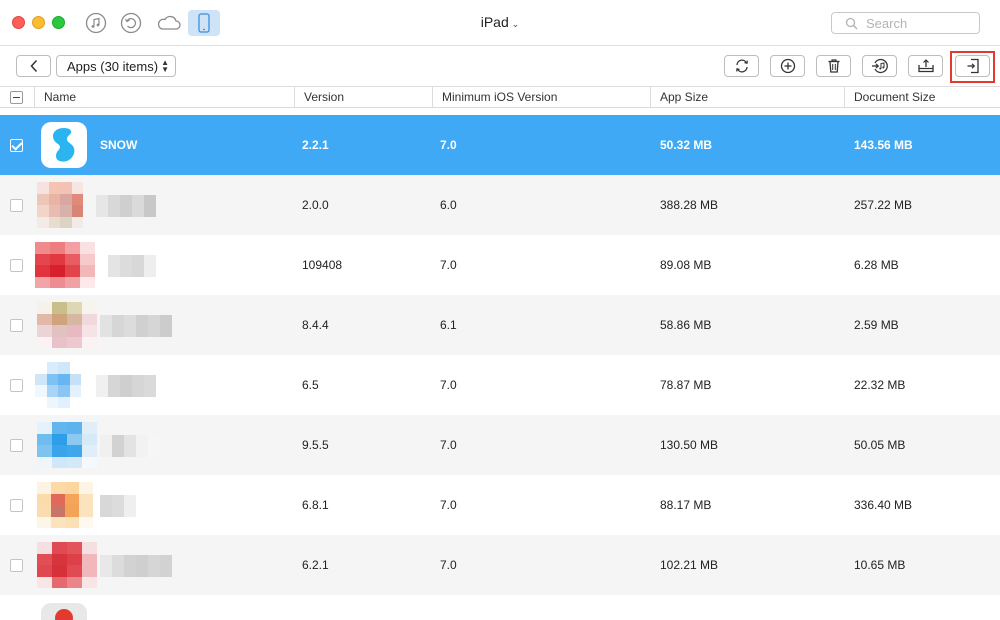 This screenshot has width=1000, height=620. I want to click on delete-button, so click(833, 66).